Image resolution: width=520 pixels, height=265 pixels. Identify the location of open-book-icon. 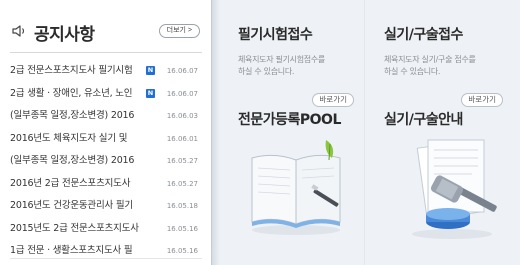
(296, 187).